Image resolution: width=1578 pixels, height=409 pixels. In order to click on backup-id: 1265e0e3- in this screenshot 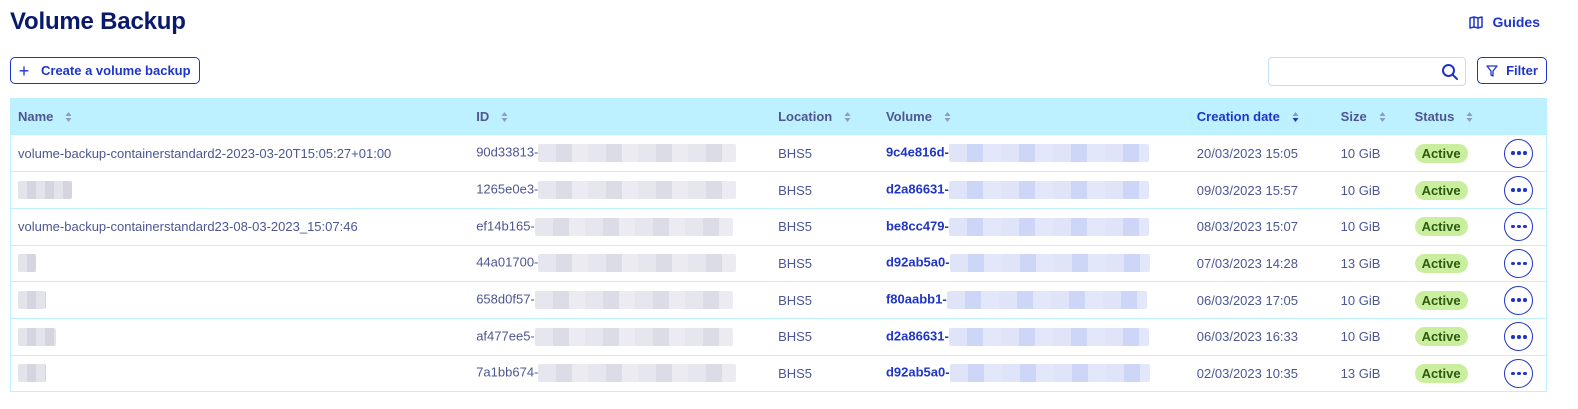, I will do `click(507, 189)`.